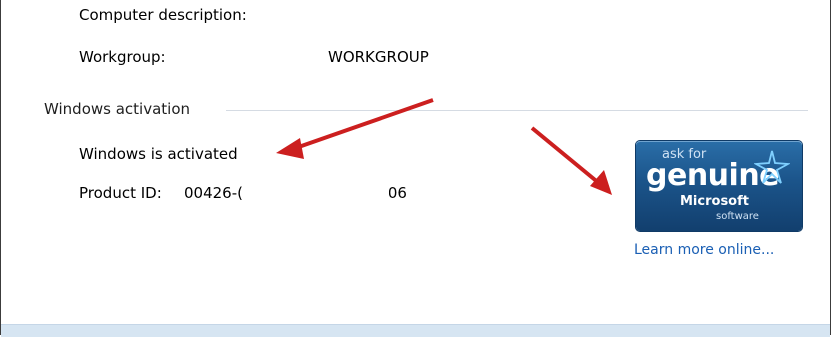 This screenshot has width=833, height=337. Describe the element at coordinates (566, 156) in the screenshot. I see `arrow-to-badge` at that location.